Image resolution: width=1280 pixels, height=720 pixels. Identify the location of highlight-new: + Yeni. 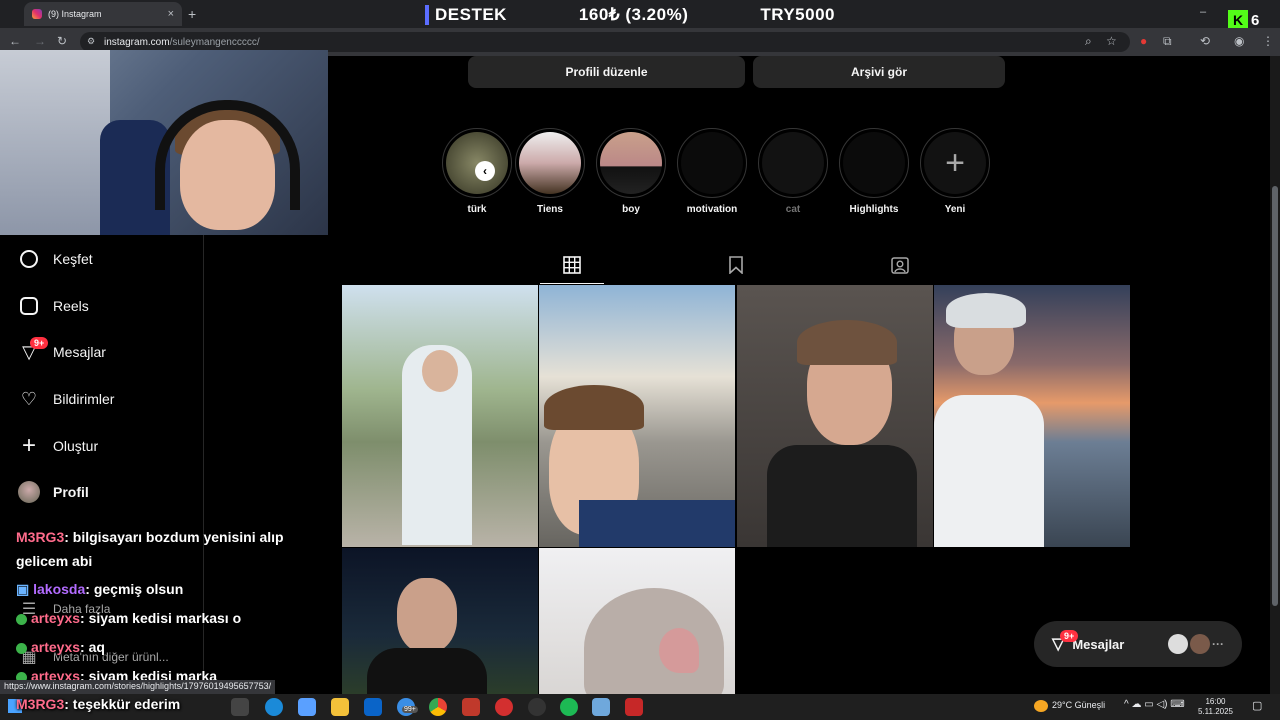
(955, 171).